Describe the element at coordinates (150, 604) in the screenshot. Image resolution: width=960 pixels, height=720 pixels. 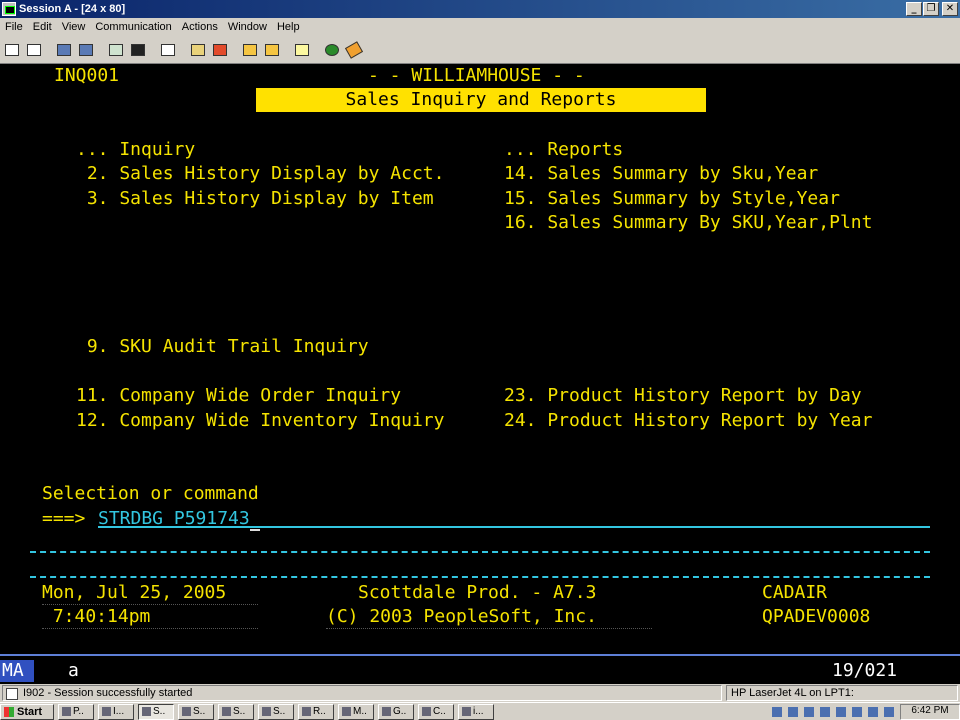
I see `date-field-dots` at that location.